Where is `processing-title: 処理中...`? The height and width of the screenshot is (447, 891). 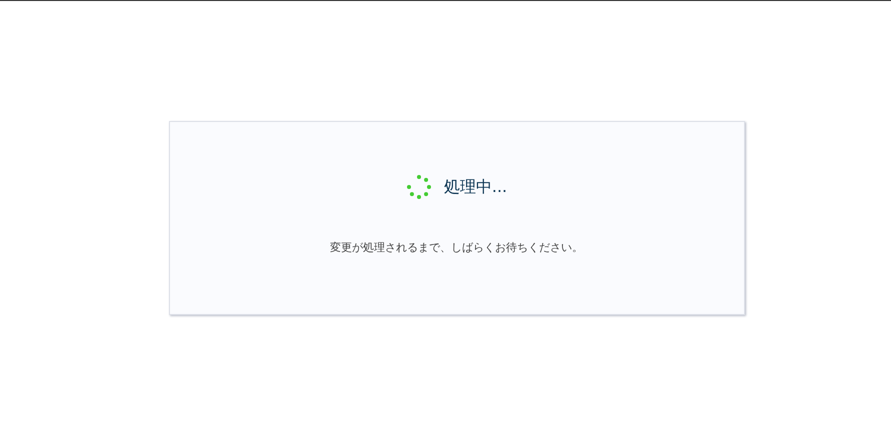 processing-title: 処理中... is located at coordinates (476, 187).